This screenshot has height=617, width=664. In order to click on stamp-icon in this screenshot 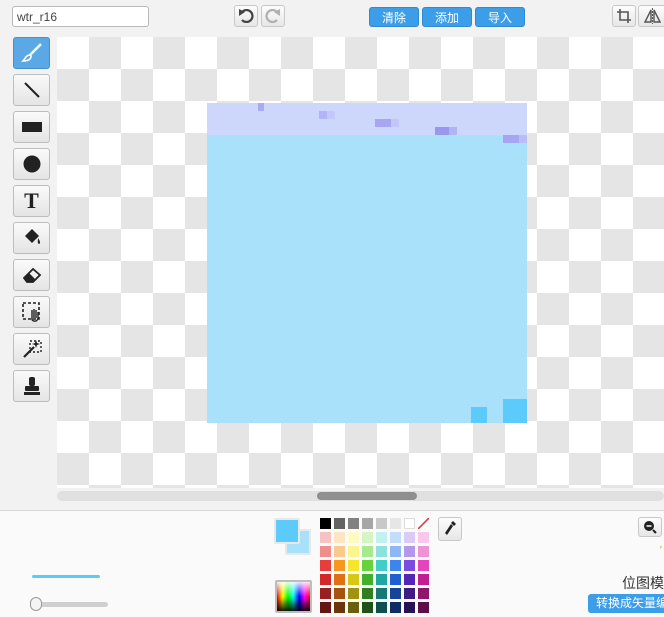, I will do `click(31, 386)`.